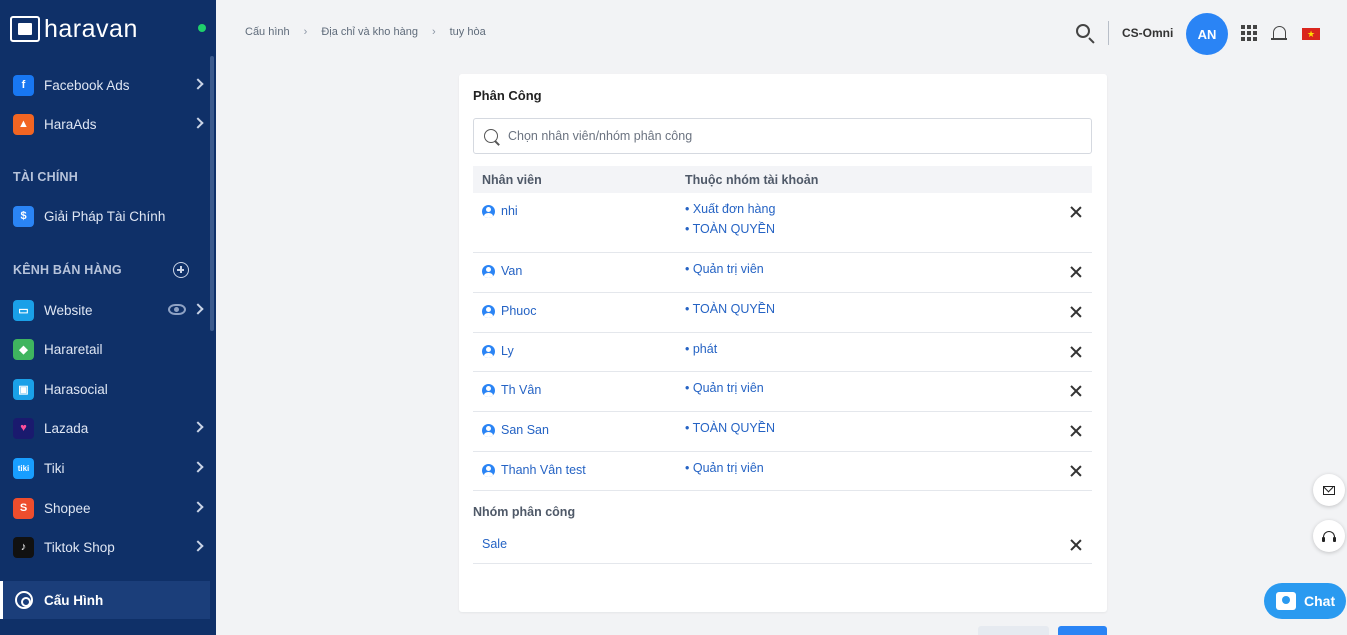 This screenshot has width=1347, height=635. I want to click on support-button, so click(1329, 536).